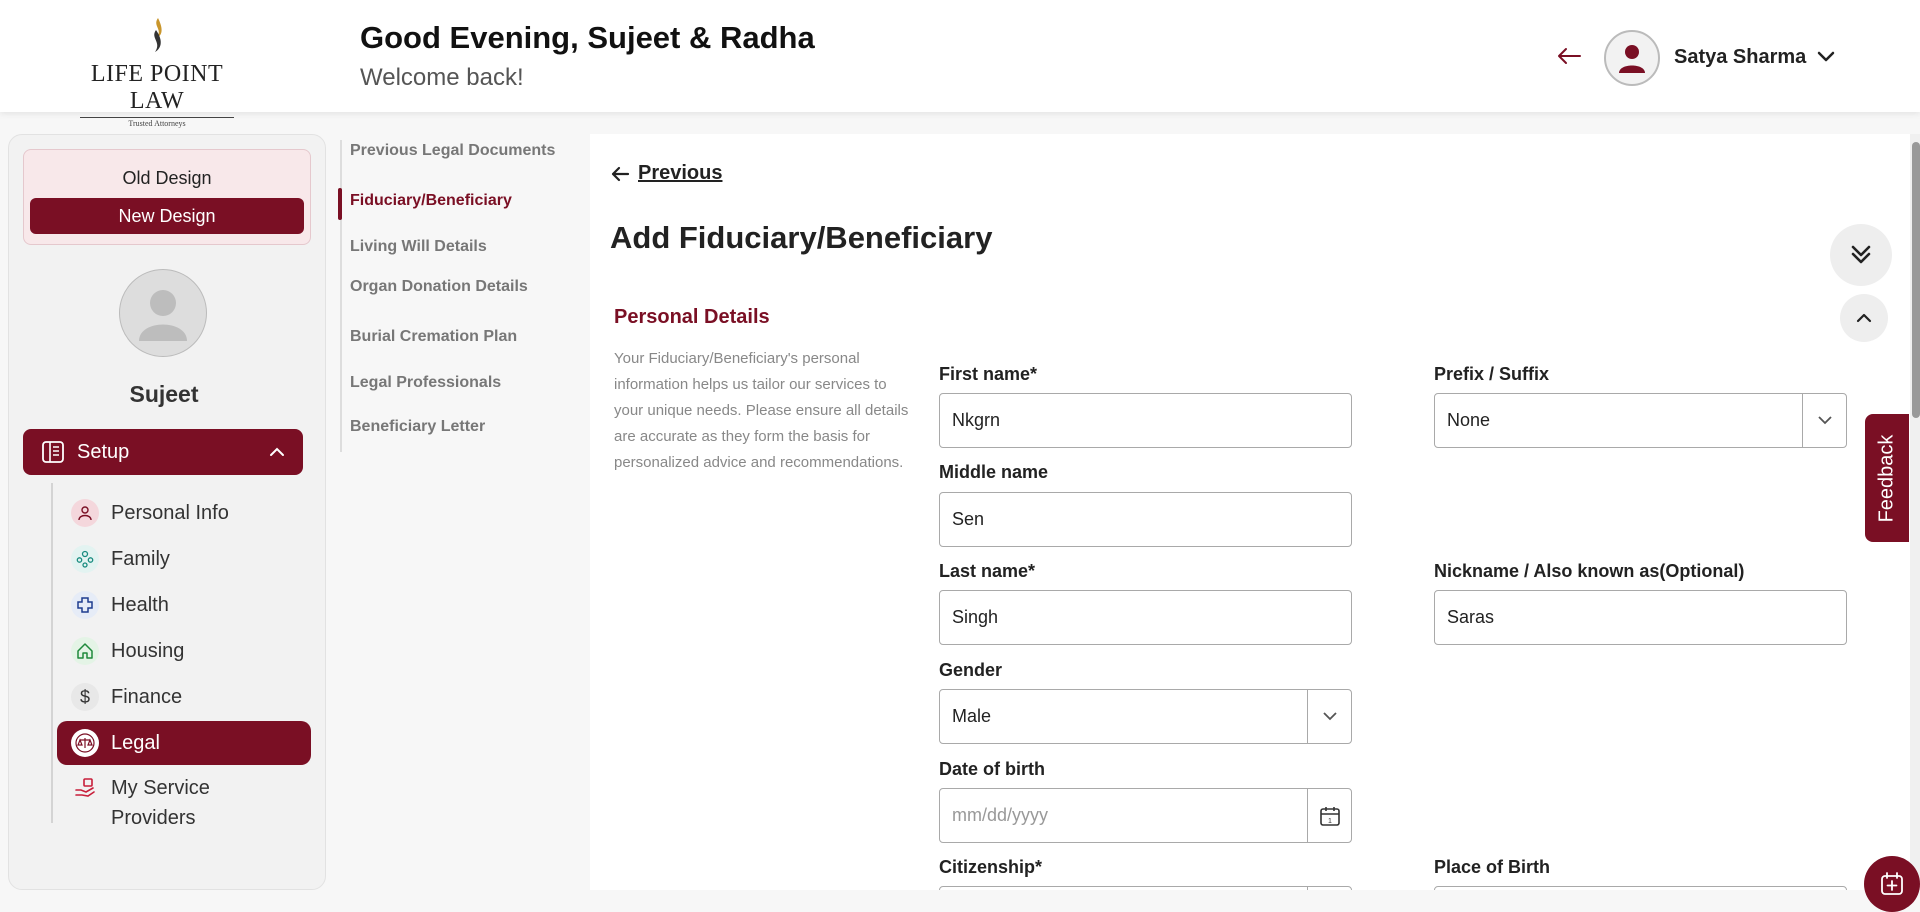 This screenshot has width=1920, height=912. I want to click on sidebar-item-label: Personal Info, so click(170, 512).